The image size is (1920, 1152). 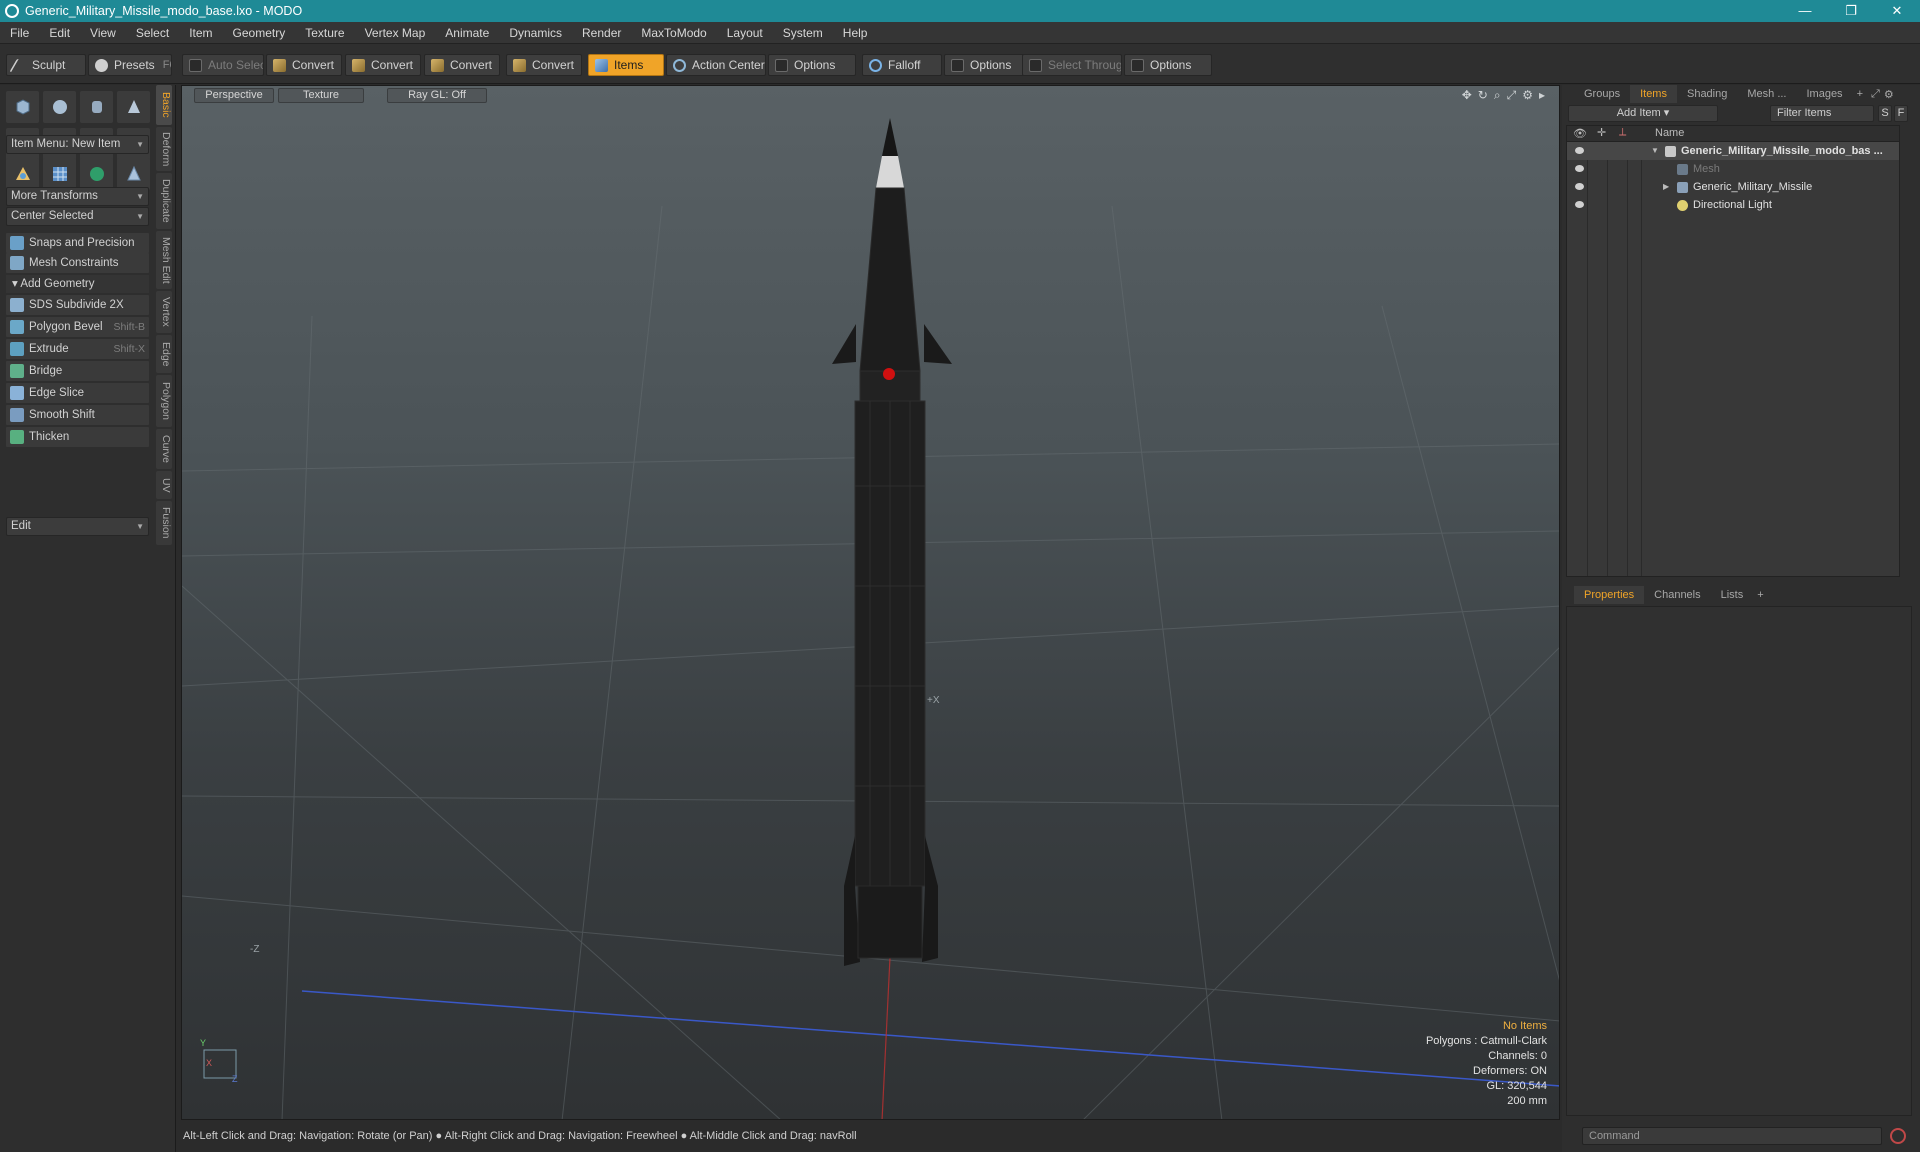 I want to click on cone-tool, so click(x=133, y=107).